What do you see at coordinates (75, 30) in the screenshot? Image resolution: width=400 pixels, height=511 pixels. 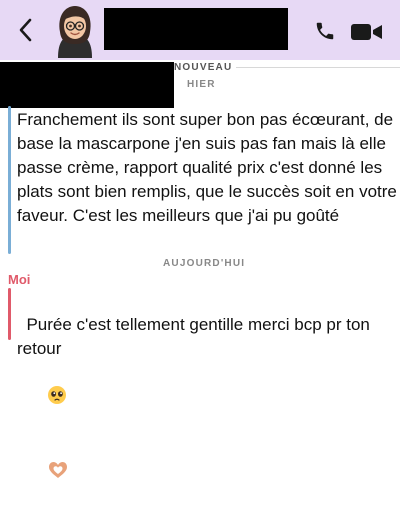 I see `avatar` at bounding box center [75, 30].